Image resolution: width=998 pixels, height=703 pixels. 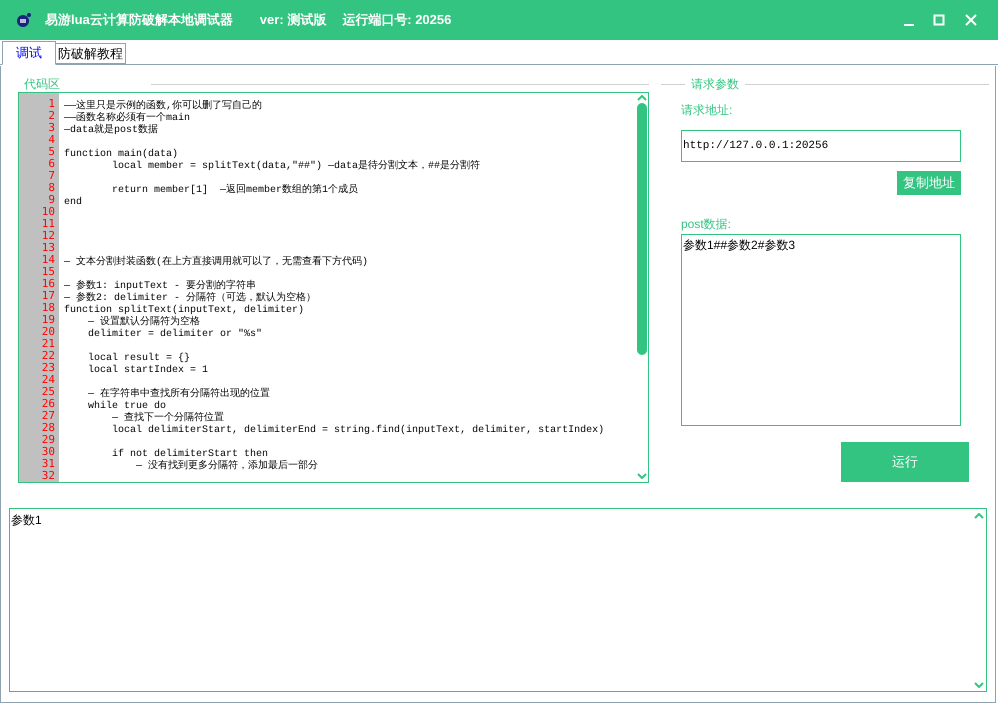 What do you see at coordinates (29, 53) in the screenshot?
I see `tab: 调试` at bounding box center [29, 53].